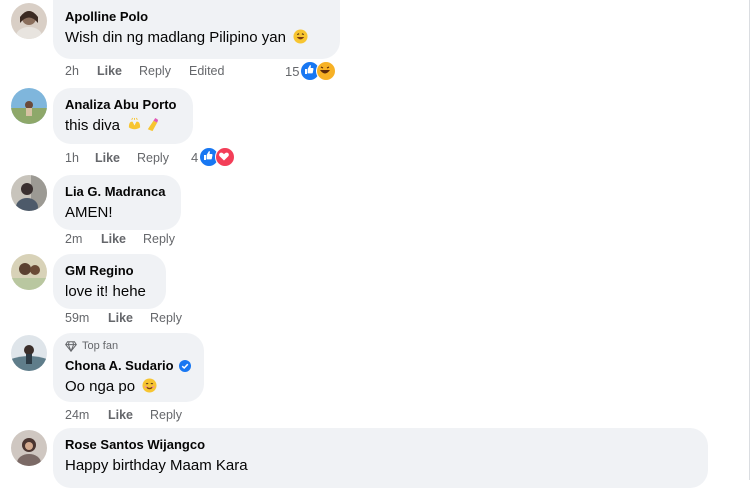 Image resolution: width=750 pixels, height=488 pixels. Describe the element at coordinates (311, 71) in the screenshot. I see `reaction-summary: 15` at that location.